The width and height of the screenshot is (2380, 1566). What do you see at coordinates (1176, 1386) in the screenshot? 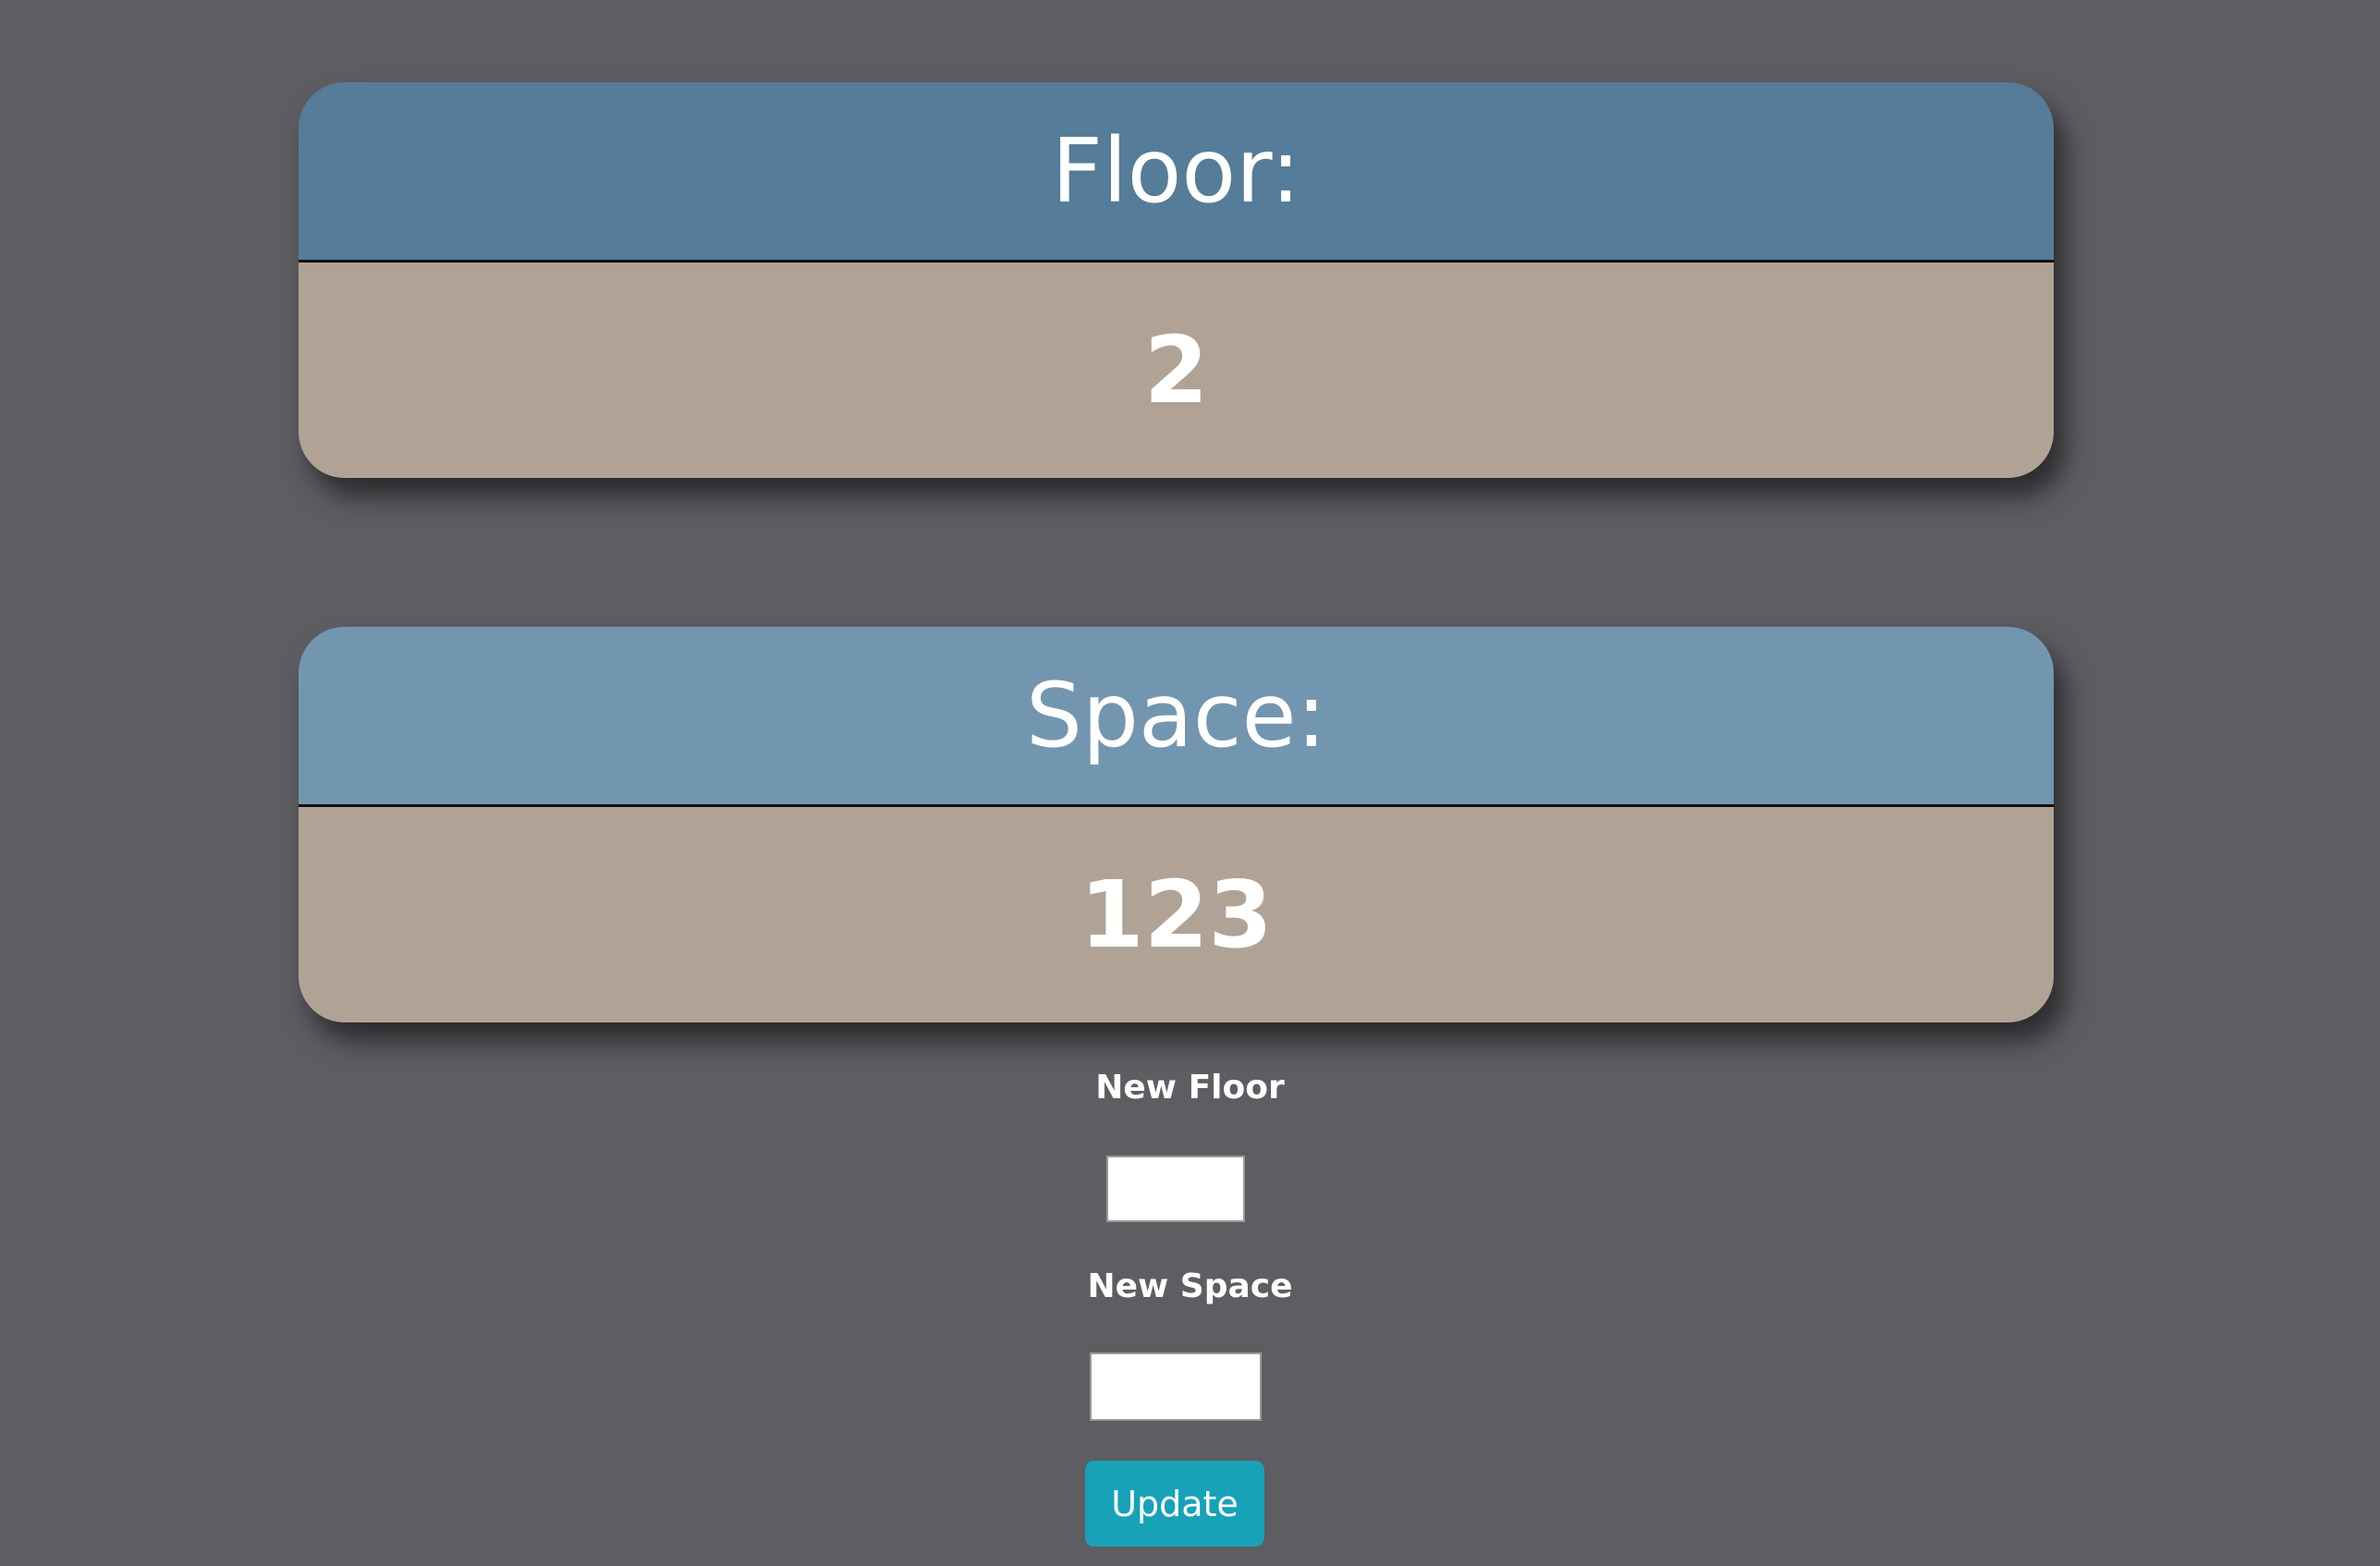
I see `new-space-input` at bounding box center [1176, 1386].